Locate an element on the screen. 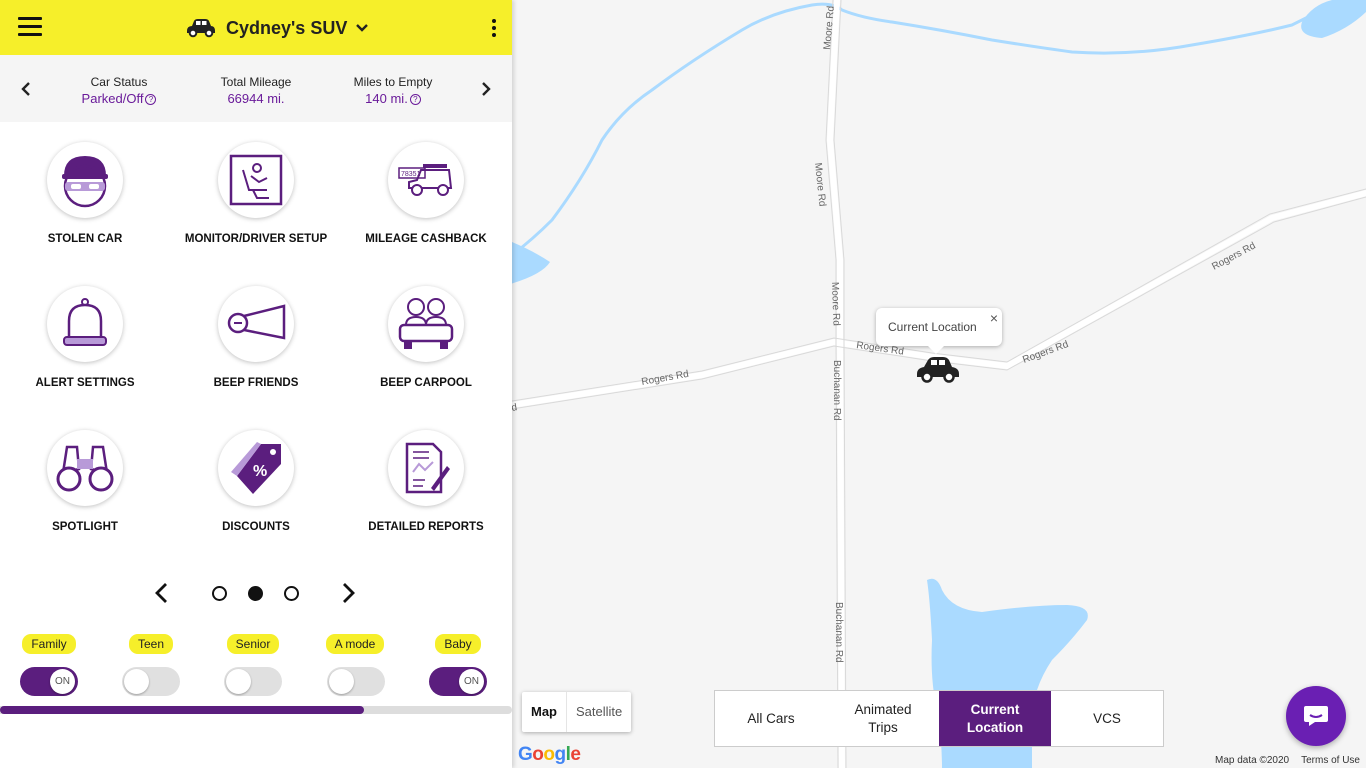 Image resolution: width=1366 pixels, height=768 pixels. stats-next-button is located at coordinates (486, 89).